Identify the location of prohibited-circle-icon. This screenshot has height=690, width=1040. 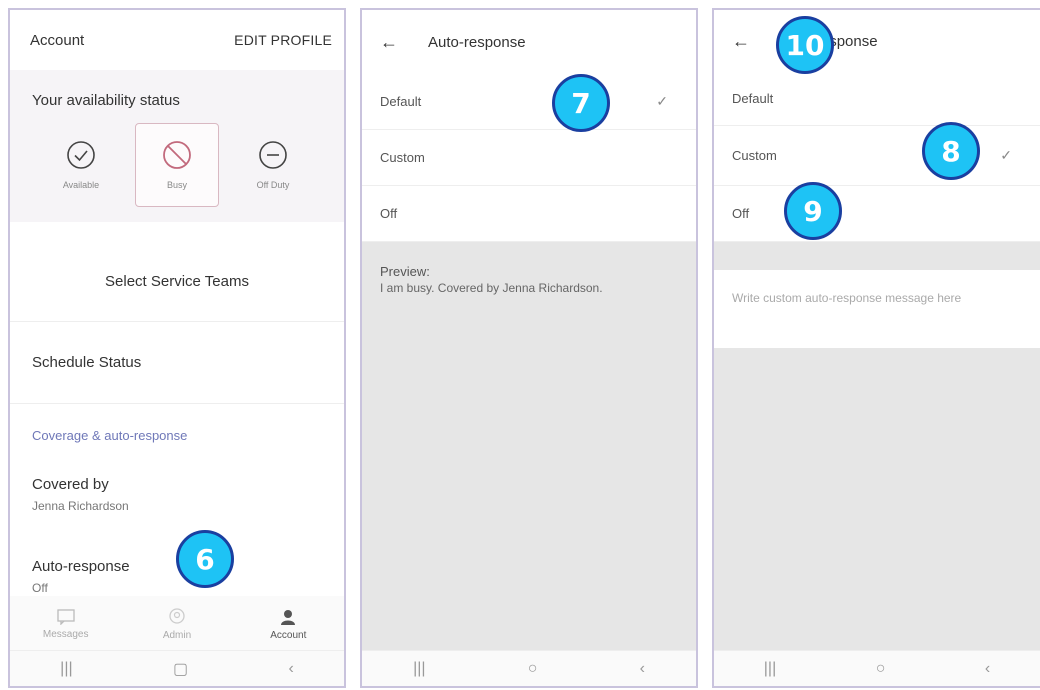
(177, 155).